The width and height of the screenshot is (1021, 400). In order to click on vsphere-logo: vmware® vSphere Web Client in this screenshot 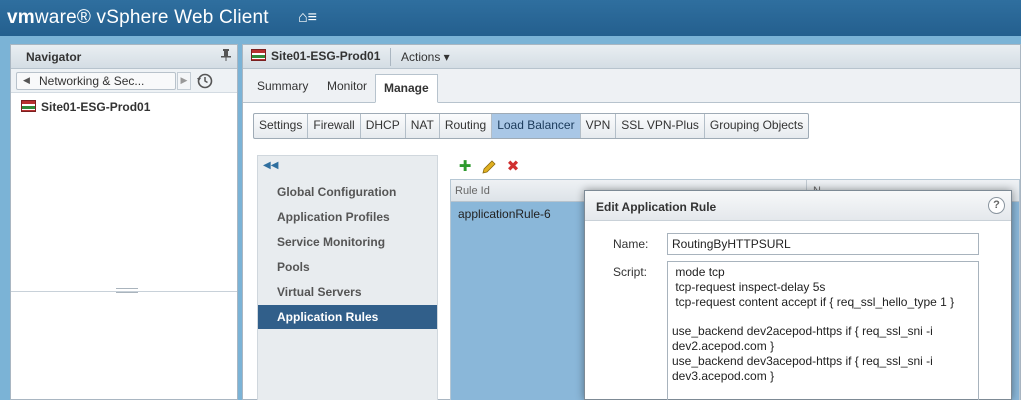, I will do `click(138, 17)`.